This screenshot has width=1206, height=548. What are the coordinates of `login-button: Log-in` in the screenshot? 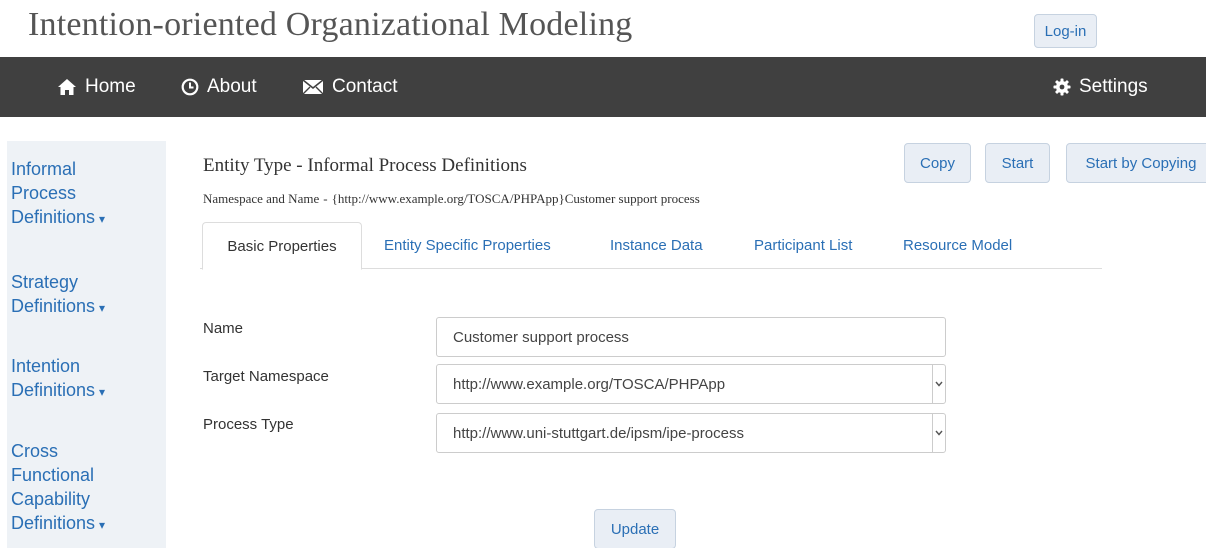 It's located at (1065, 31).